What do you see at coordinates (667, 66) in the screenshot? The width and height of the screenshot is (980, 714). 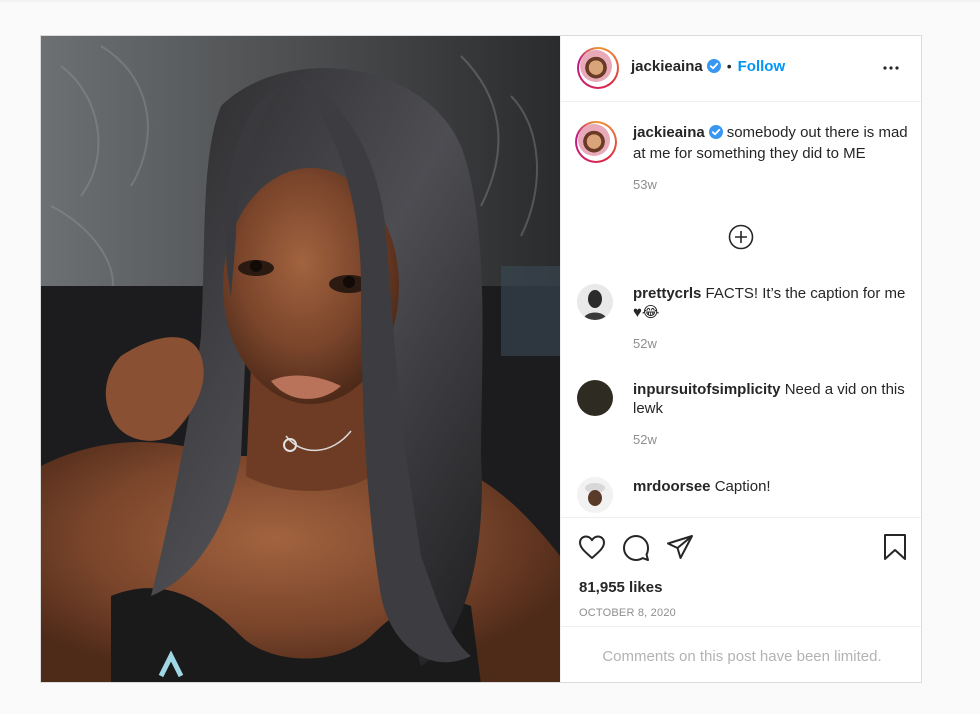 I see `author-username: jackieaina` at bounding box center [667, 66].